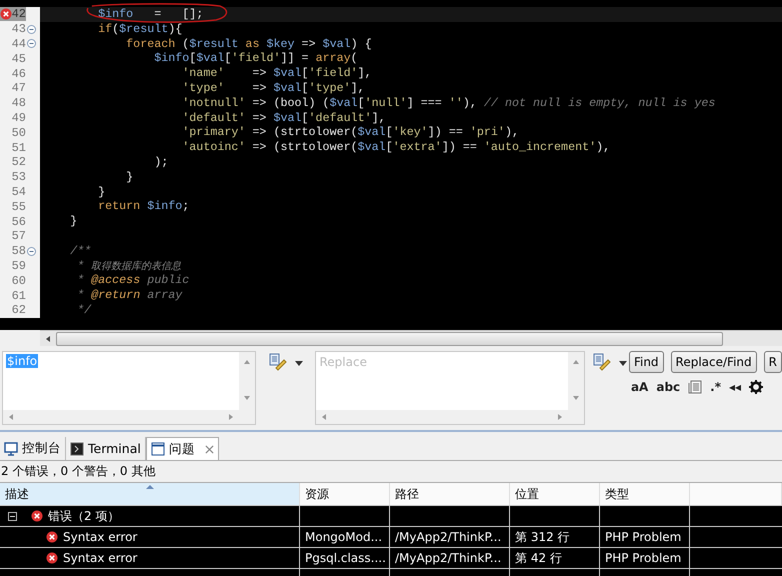 Image resolution: width=782 pixels, height=576 pixels. I want to click on code-line: 'type' => $val['type'],, so click(273, 87).